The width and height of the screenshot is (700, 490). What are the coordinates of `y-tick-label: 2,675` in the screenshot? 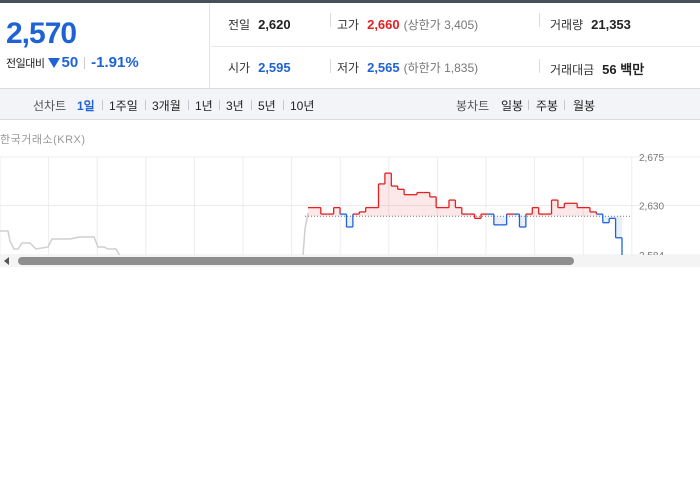 It's located at (651, 158).